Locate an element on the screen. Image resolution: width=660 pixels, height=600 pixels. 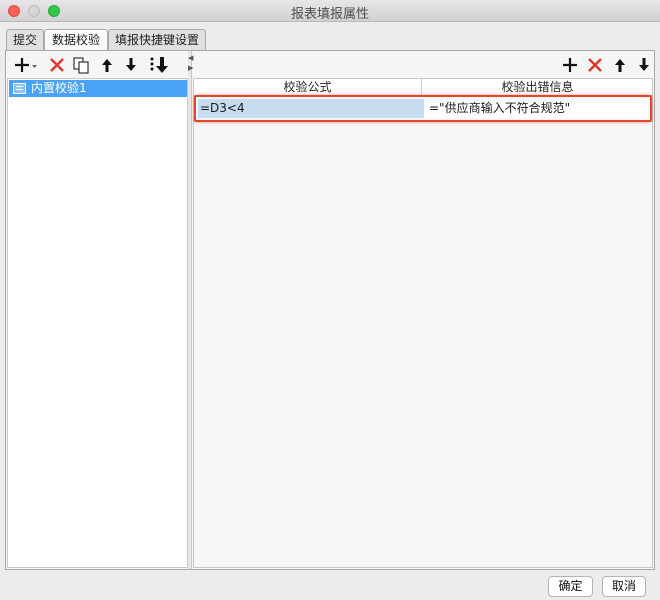
move-up-button is located at coordinates (107, 65).